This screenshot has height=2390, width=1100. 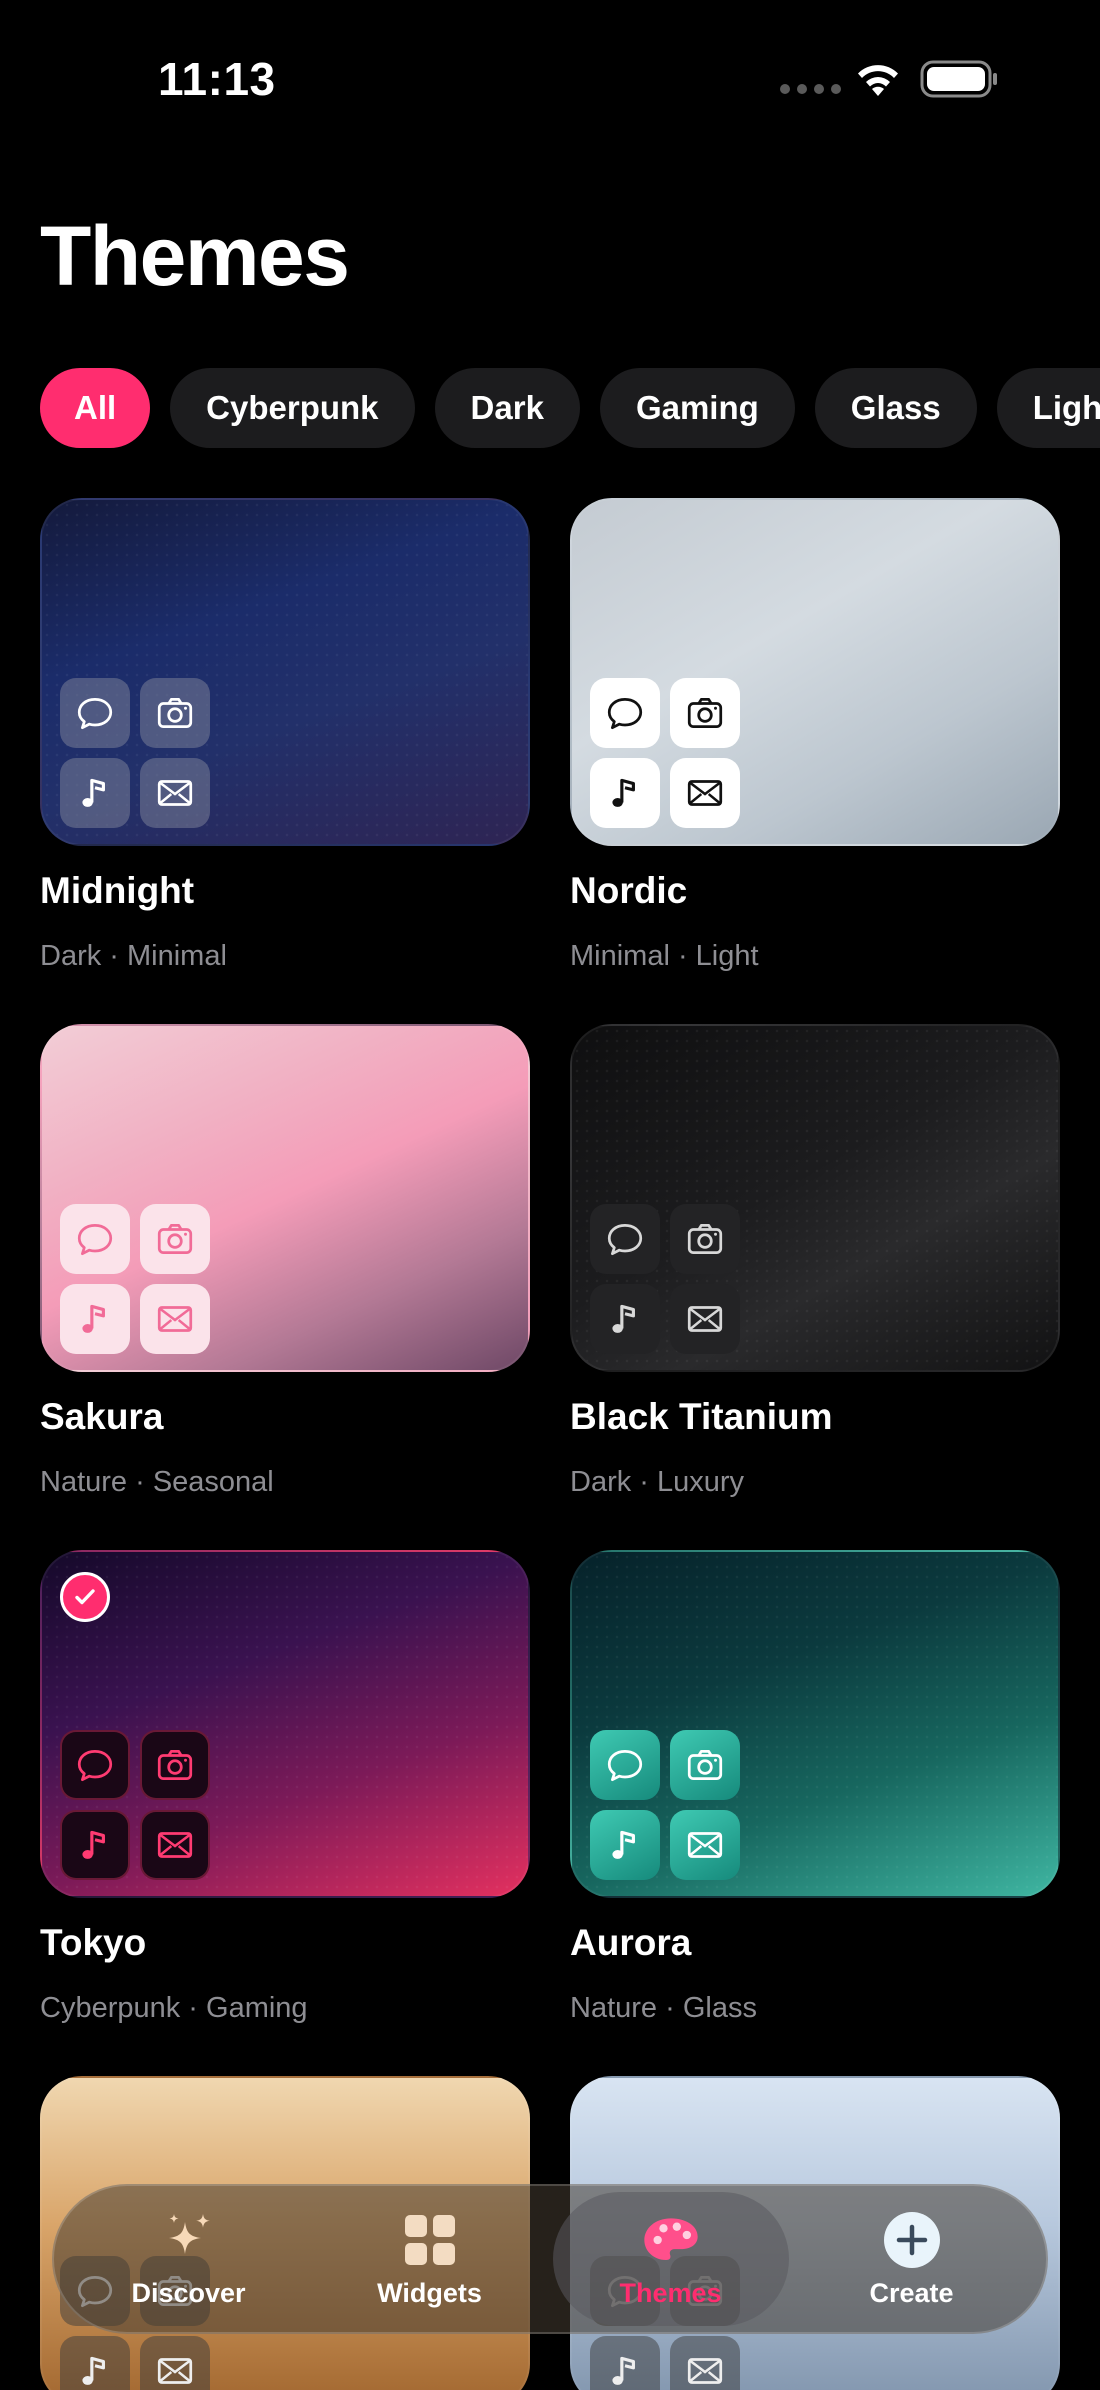 I want to click on page-title: Themes, so click(x=195, y=256).